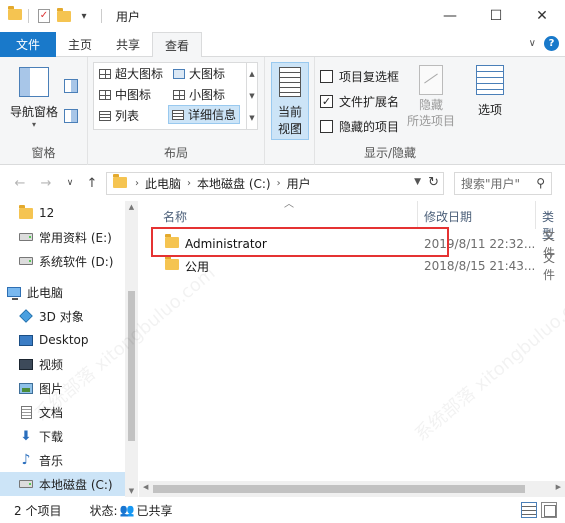  Describe the element at coordinates (163, 183) in the screenshot. I see `breadcrumb-this-pc: 此电脑` at that location.